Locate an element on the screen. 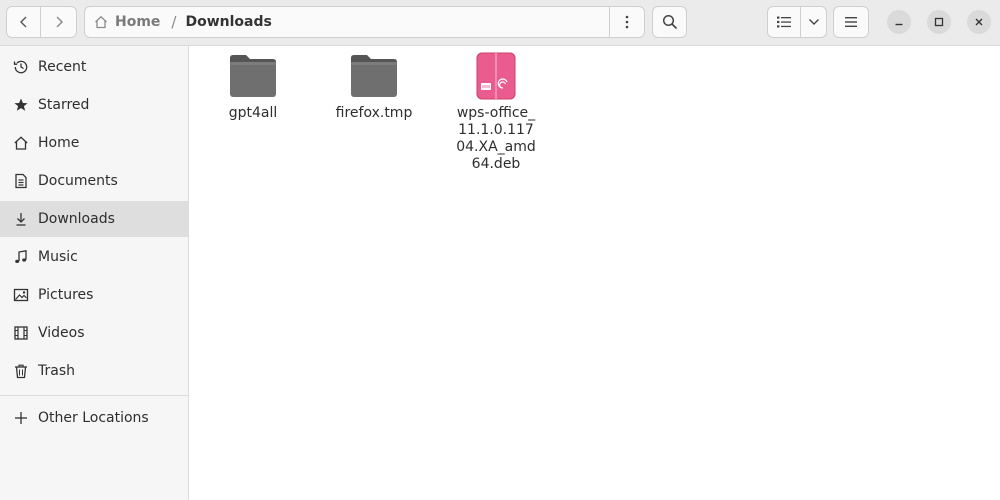 This screenshot has width=1000, height=500. navigation-buttons is located at coordinates (41, 22).